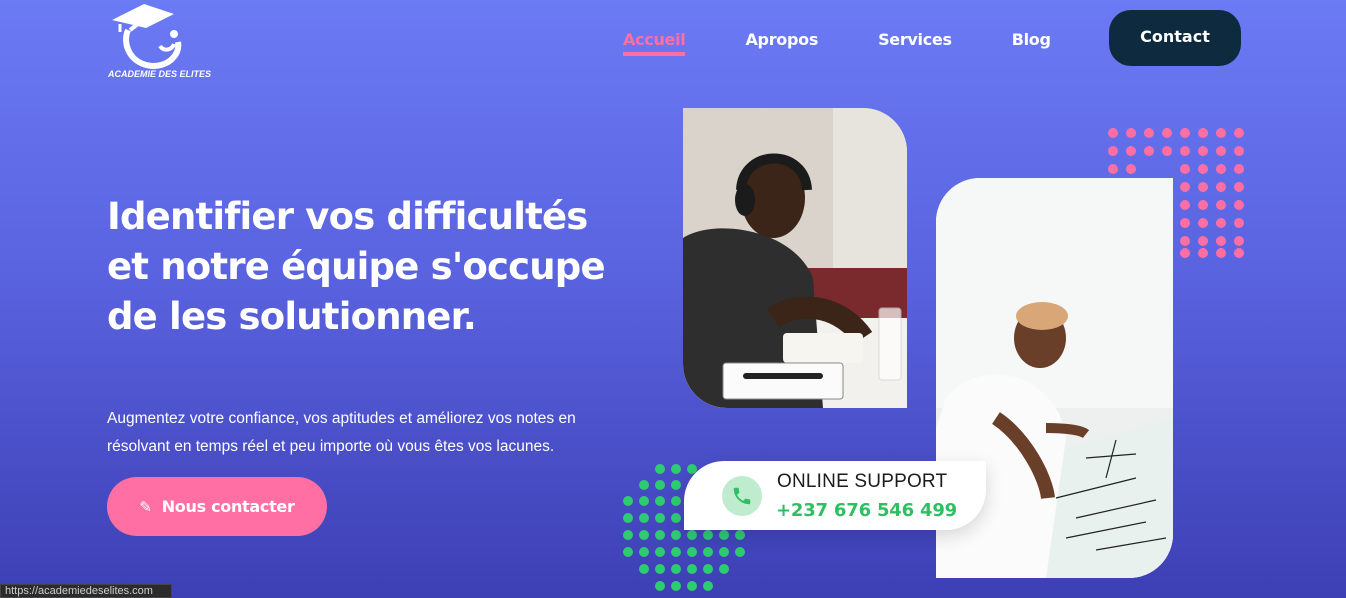  Describe the element at coordinates (742, 496) in the screenshot. I see `phone-icon` at that location.